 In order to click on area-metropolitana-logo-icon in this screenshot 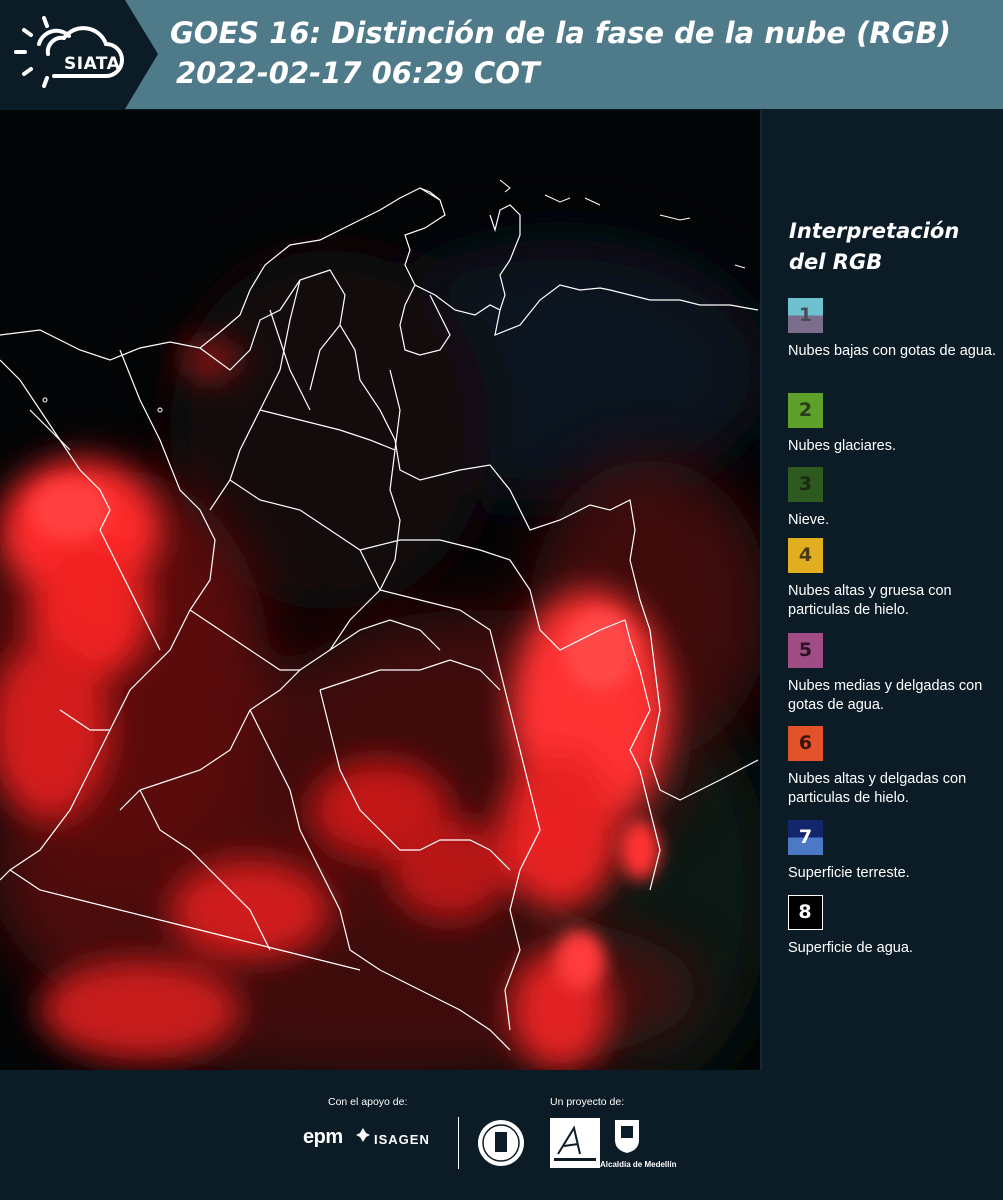, I will do `click(575, 1143)`.